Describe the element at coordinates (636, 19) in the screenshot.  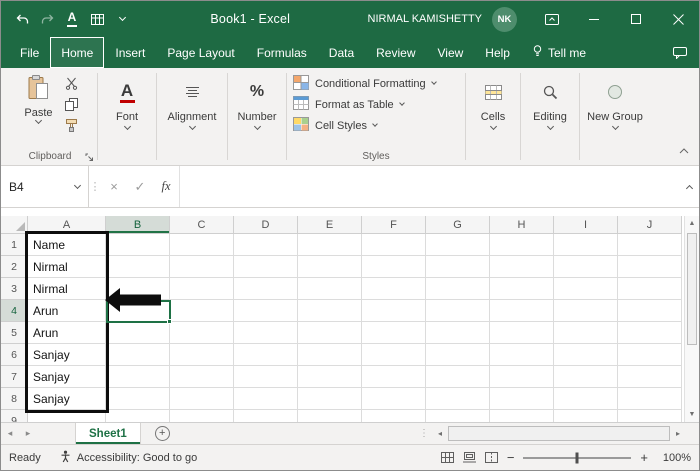
I see `maximize-button` at that location.